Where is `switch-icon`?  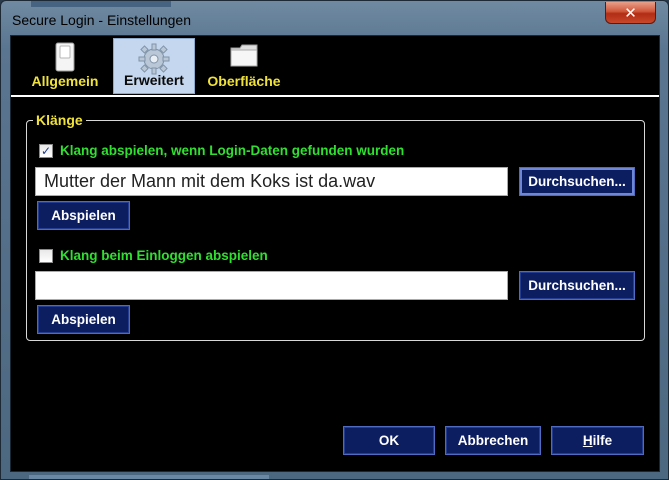 switch-icon is located at coordinates (65, 59).